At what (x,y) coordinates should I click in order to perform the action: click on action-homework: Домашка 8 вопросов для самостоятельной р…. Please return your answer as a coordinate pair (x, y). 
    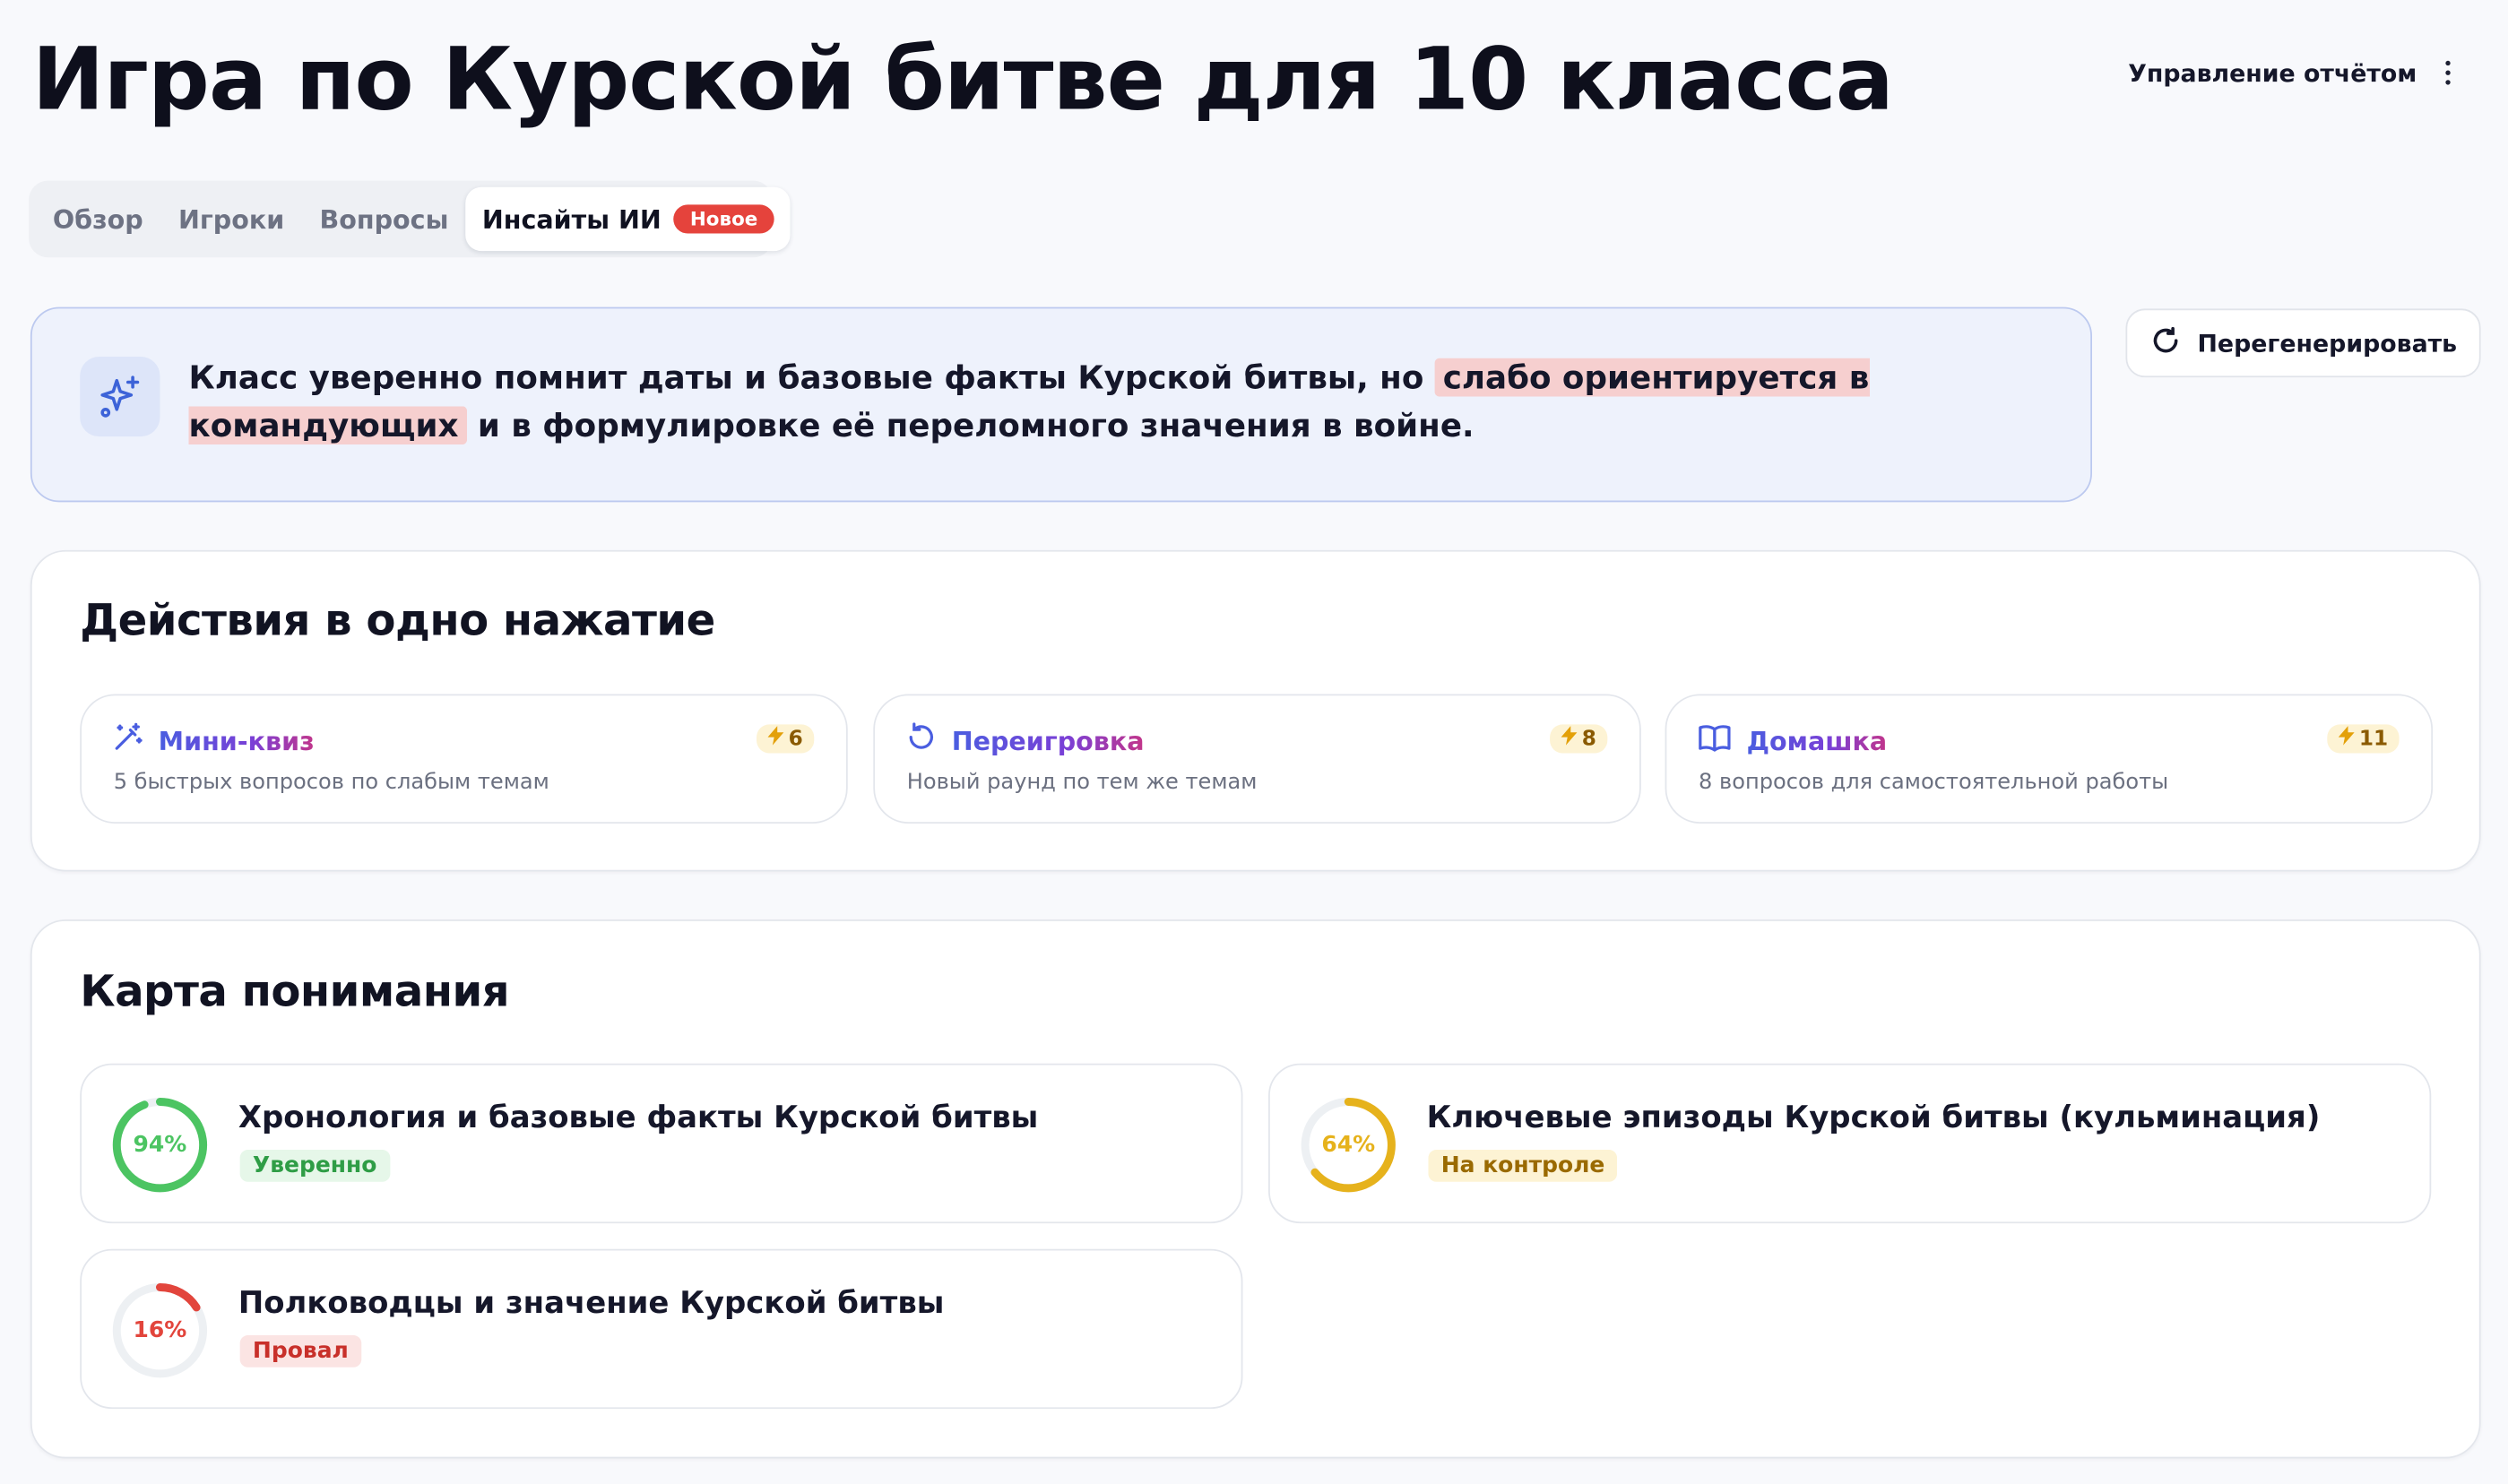
    Looking at the image, I should click on (2049, 759).